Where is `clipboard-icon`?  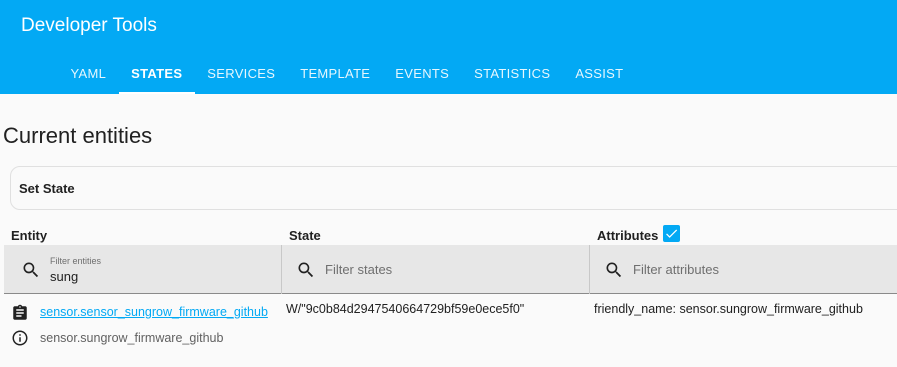 clipboard-icon is located at coordinates (20, 313).